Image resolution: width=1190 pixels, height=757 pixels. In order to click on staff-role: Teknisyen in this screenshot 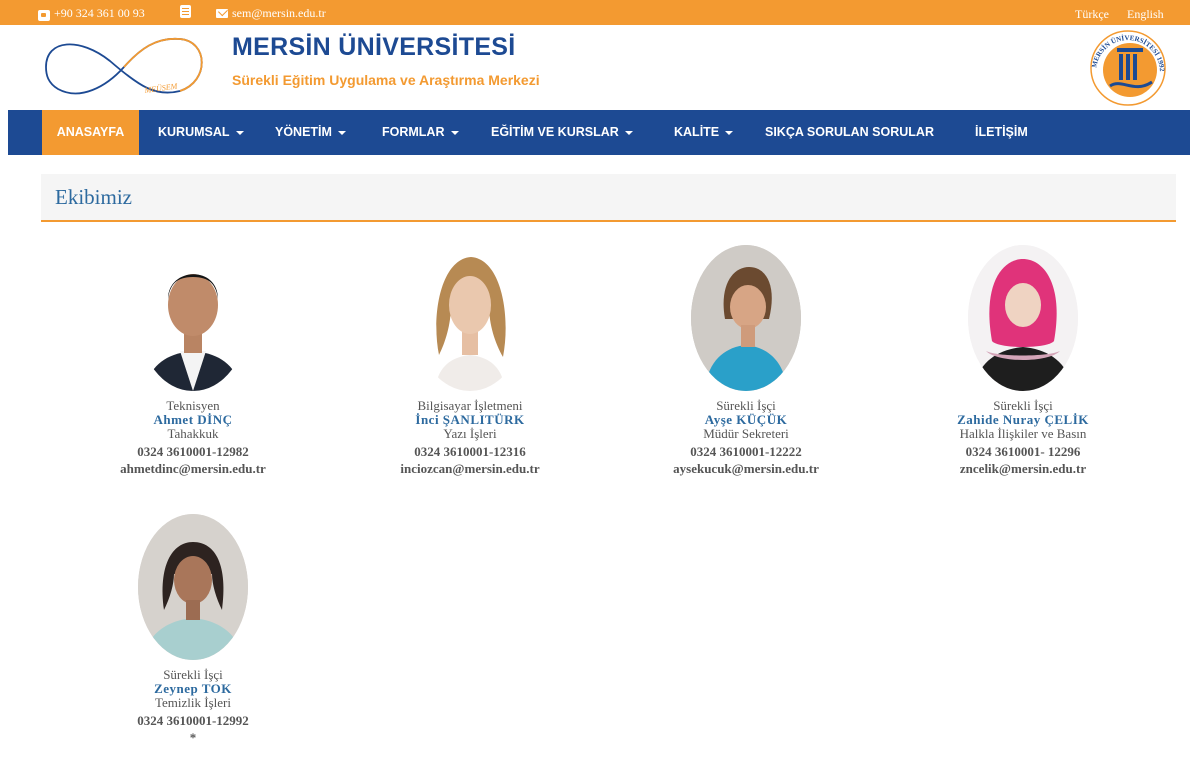, I will do `click(193, 405)`.